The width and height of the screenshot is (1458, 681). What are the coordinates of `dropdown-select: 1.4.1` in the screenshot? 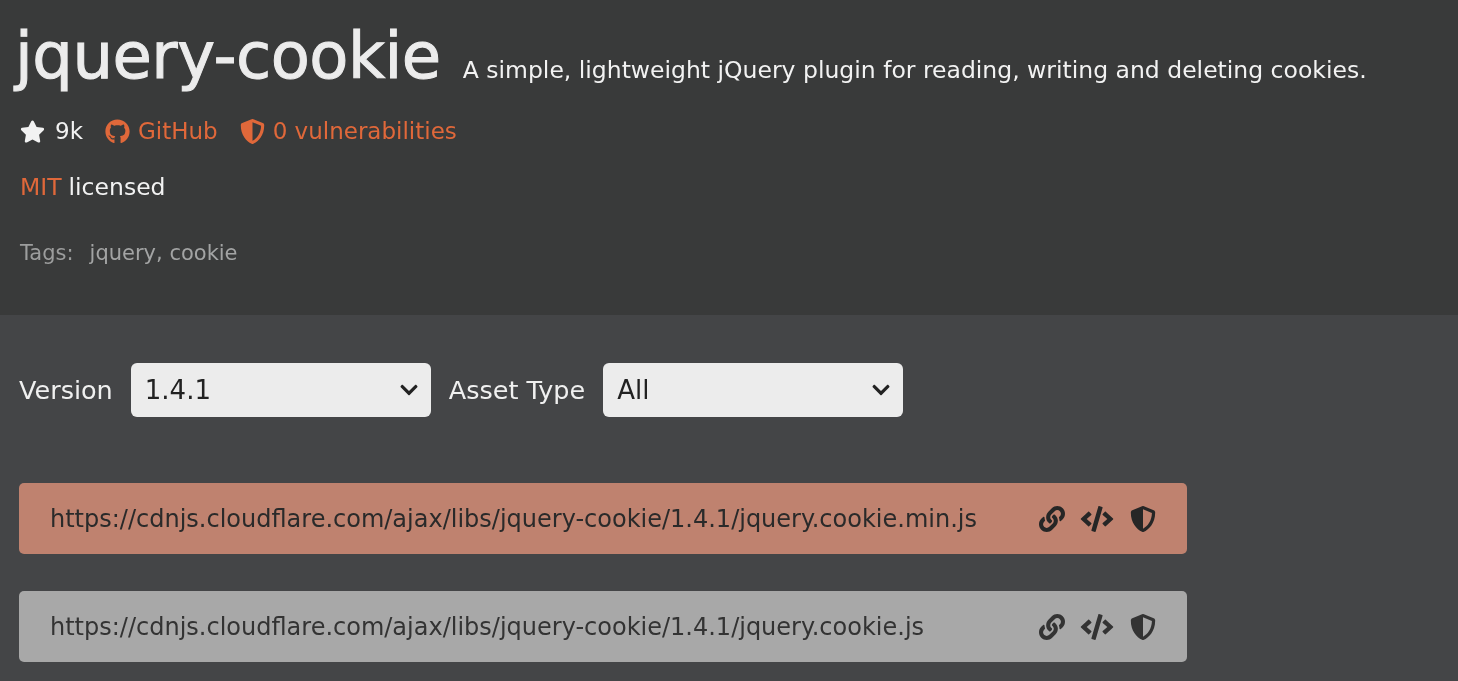 It's located at (280, 390).